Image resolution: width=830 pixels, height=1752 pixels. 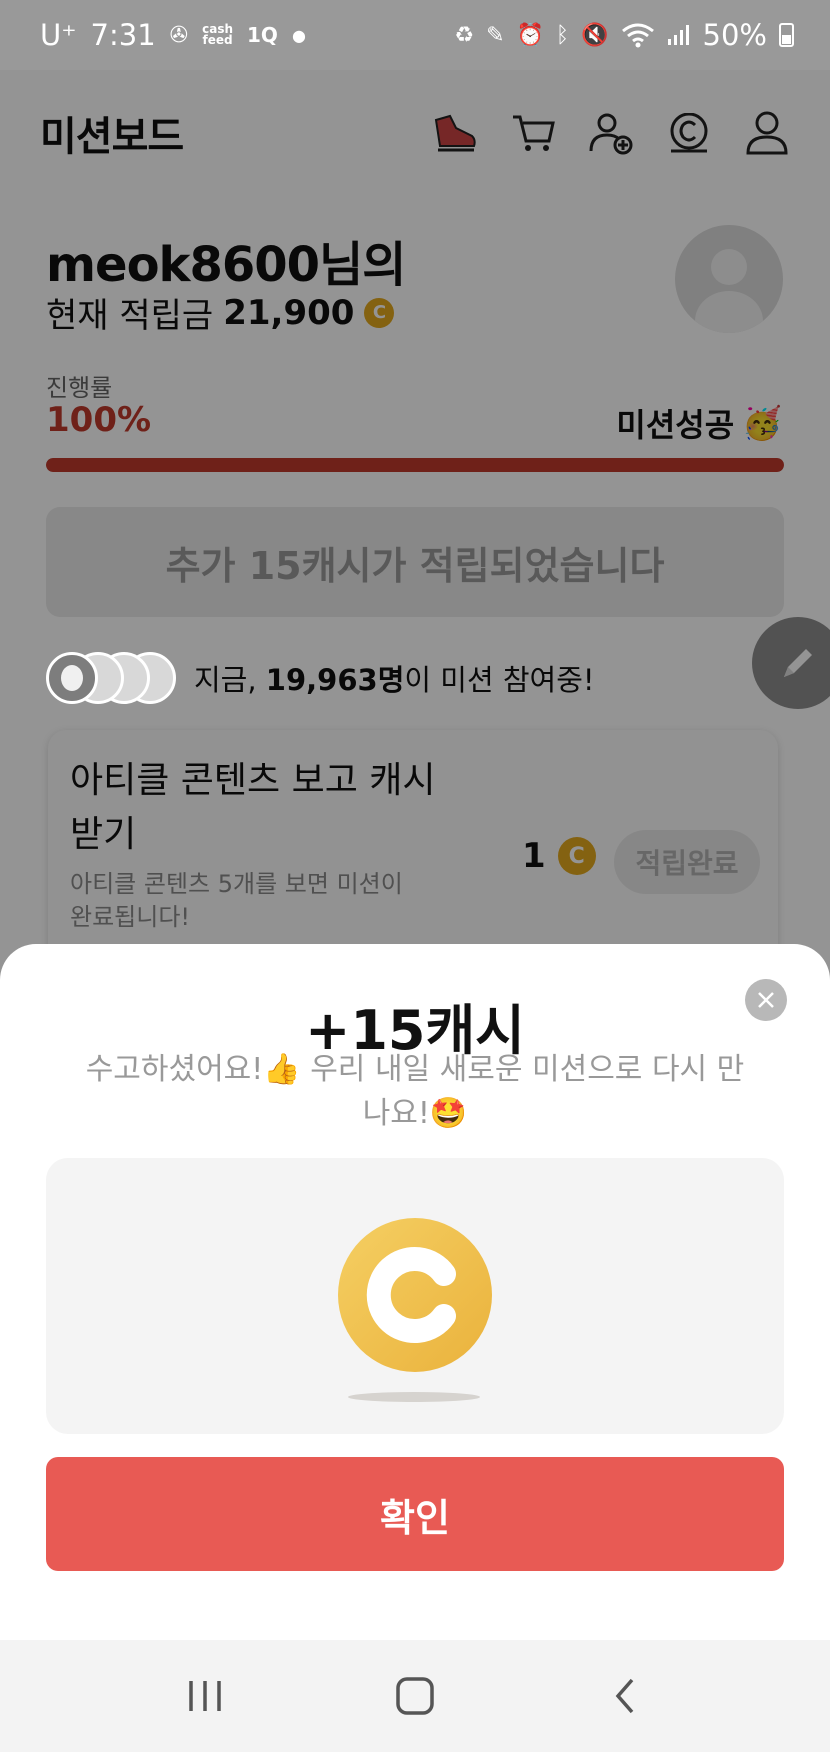 I want to click on system-nav-bar, so click(x=415, y=1696).